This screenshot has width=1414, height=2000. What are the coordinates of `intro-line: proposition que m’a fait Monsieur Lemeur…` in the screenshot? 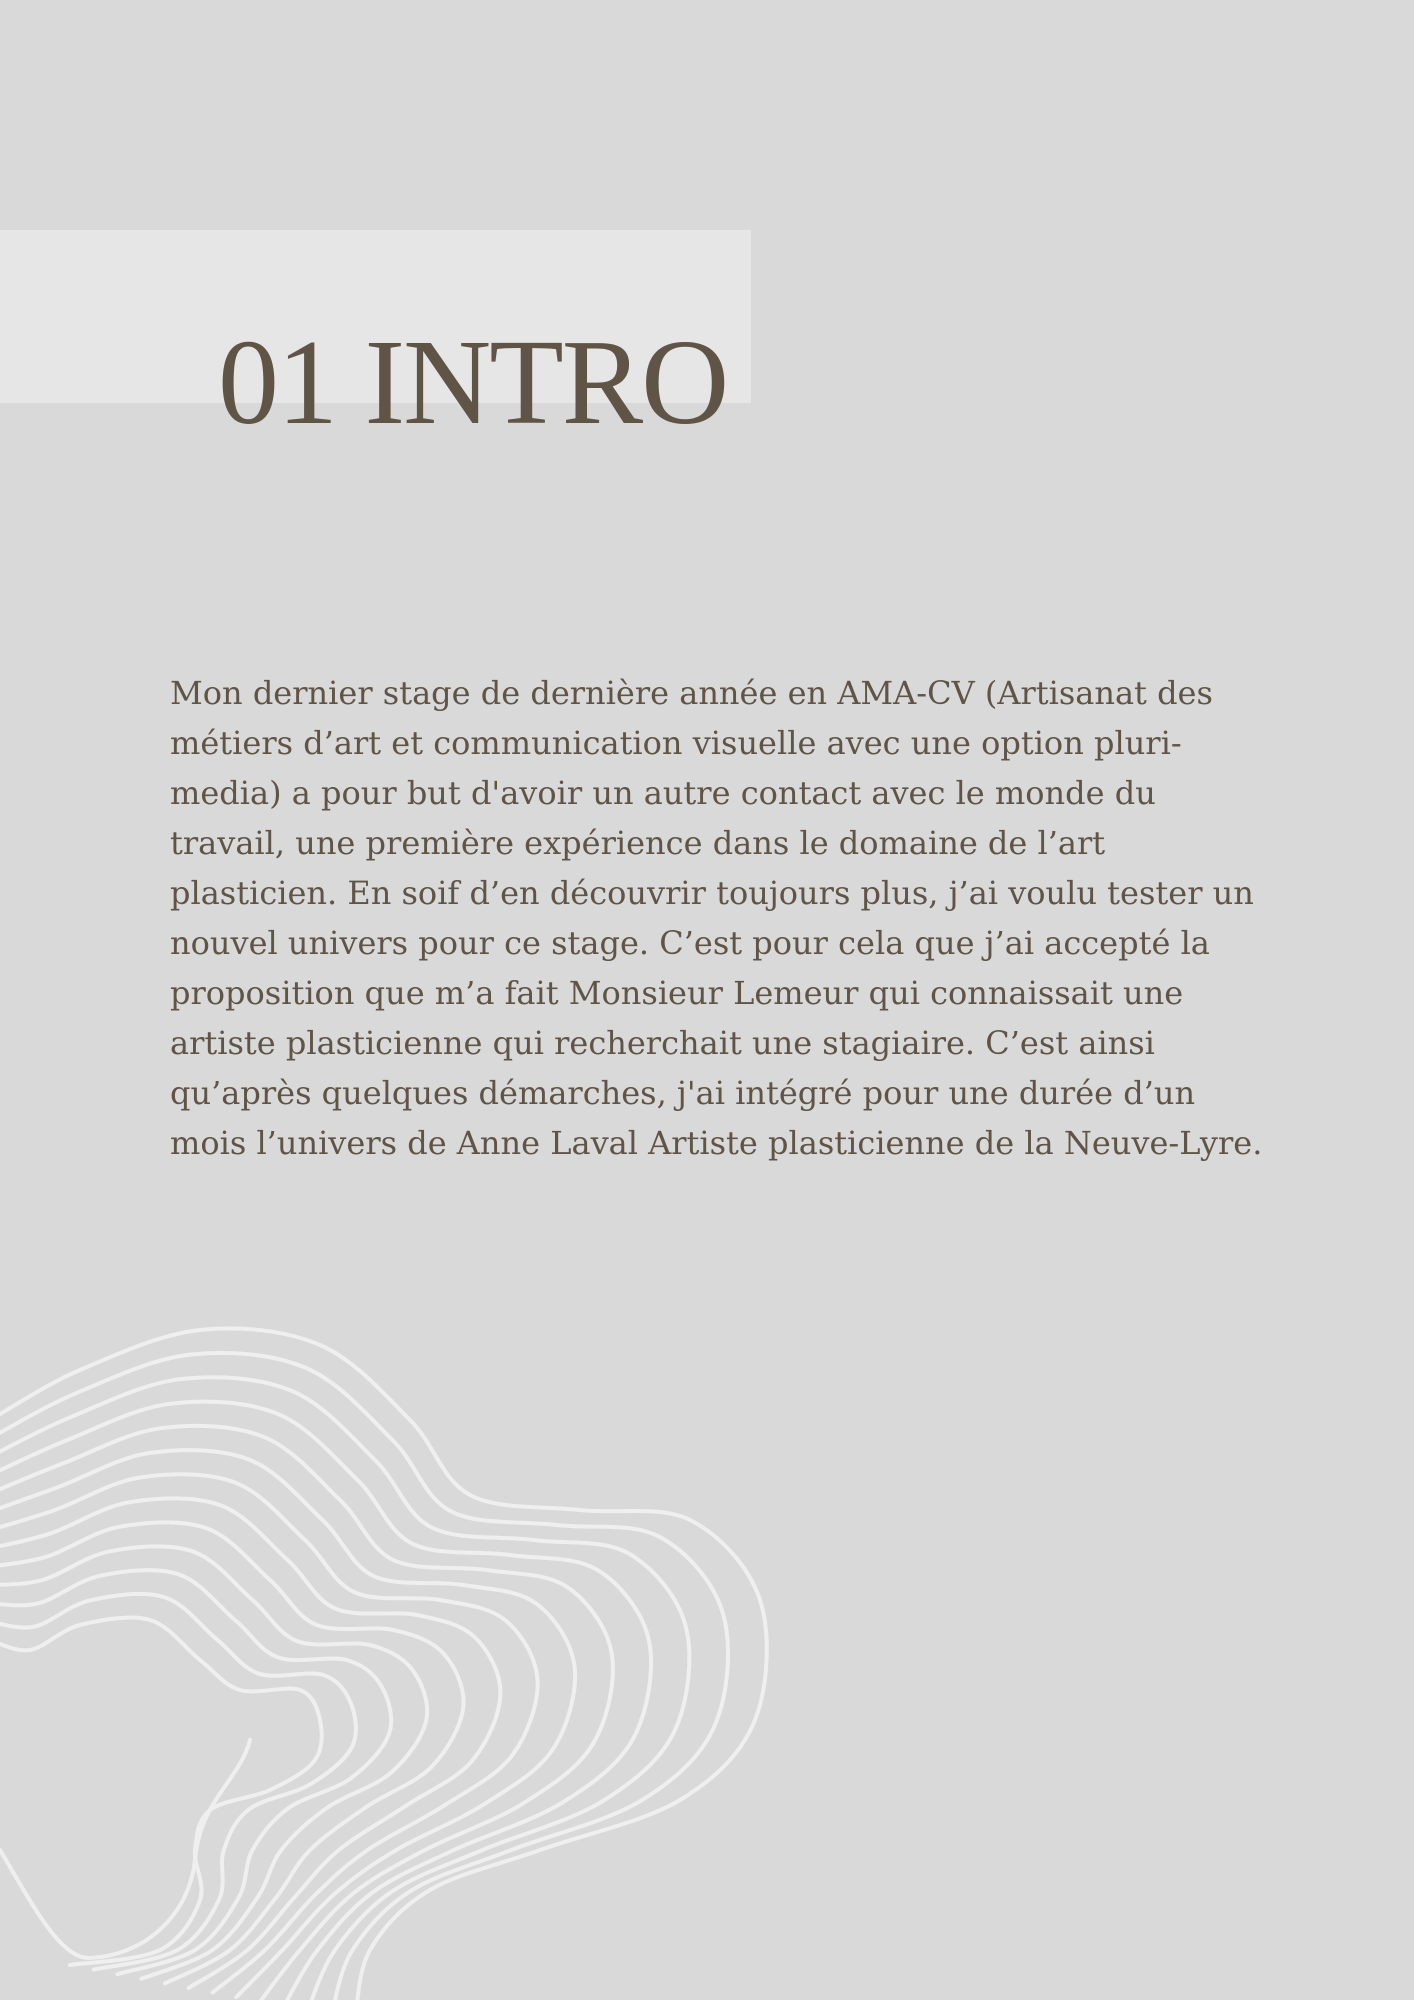 It's located at (677, 993).